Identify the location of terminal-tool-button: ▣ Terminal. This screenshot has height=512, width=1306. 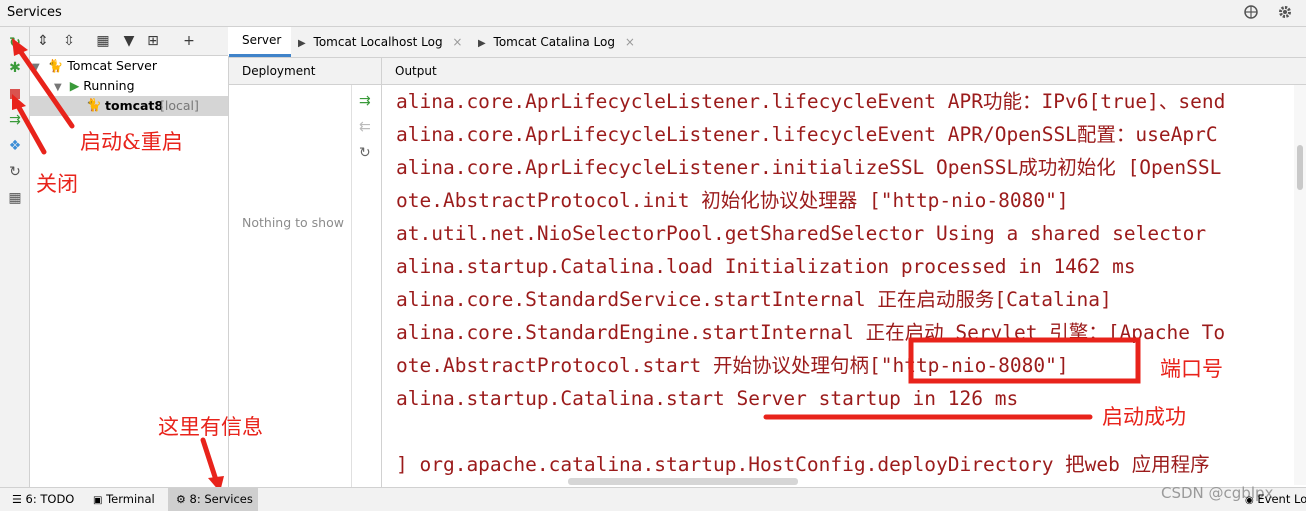
(124, 499).